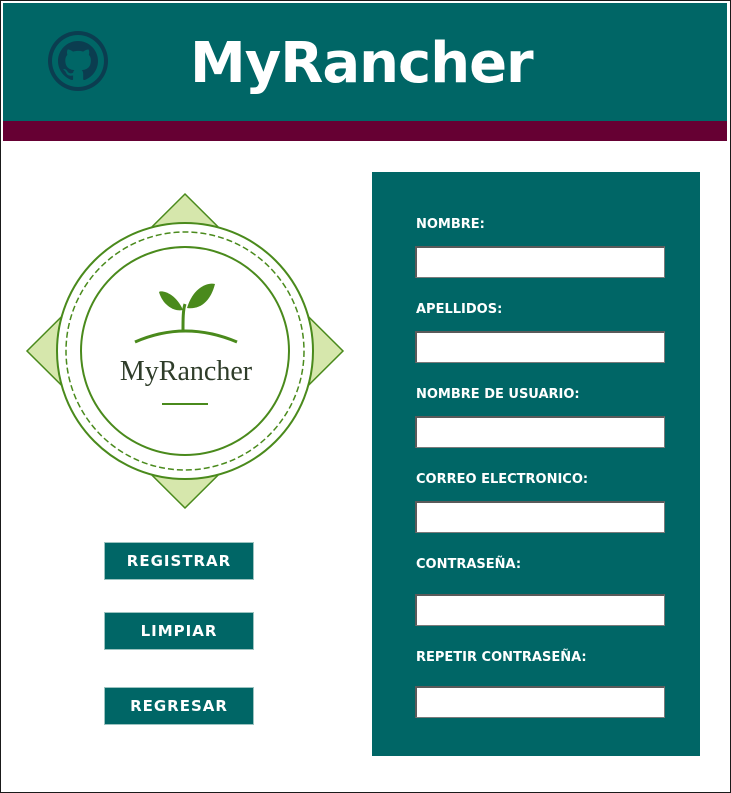 The height and width of the screenshot is (793, 731). What do you see at coordinates (450, 224) in the screenshot?
I see `nombre-label: NOMBRE:` at bounding box center [450, 224].